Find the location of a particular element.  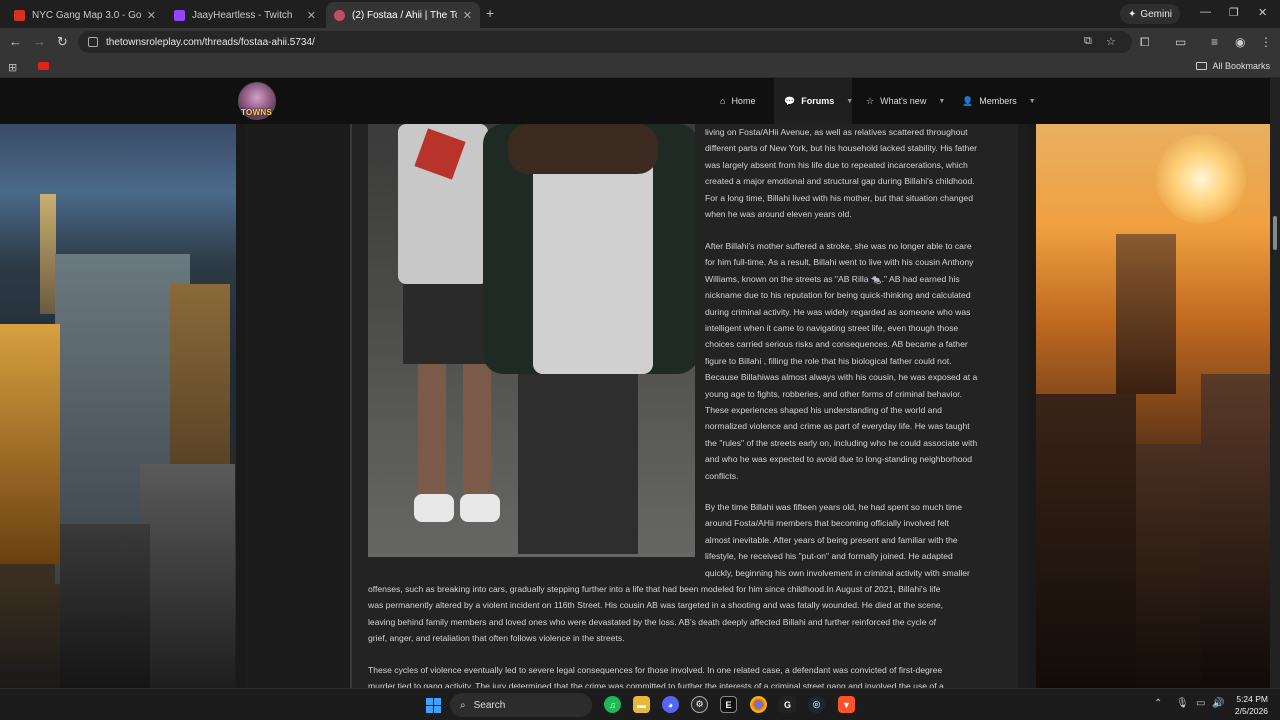

sparkle-icon: ✦ is located at coordinates (1132, 14).